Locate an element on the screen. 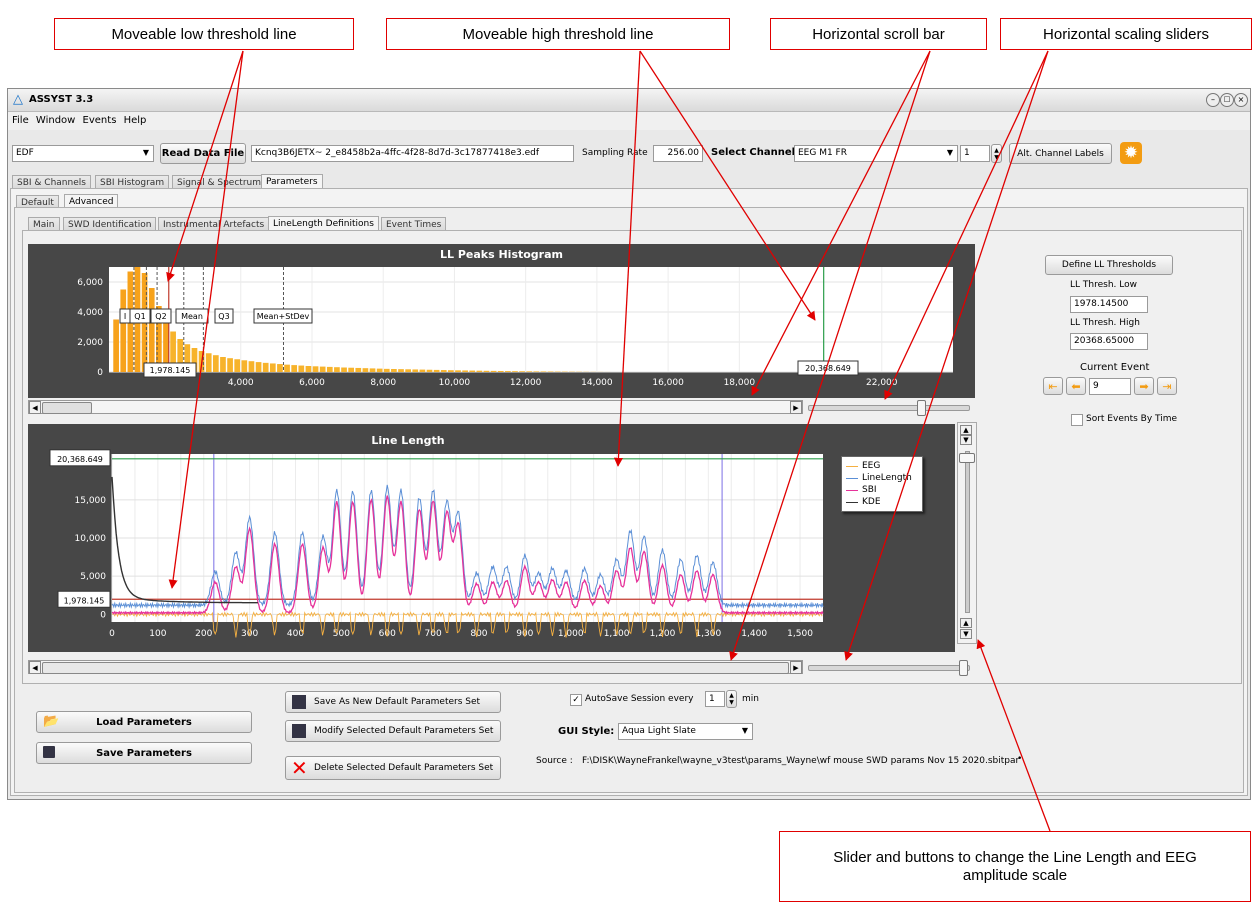 This screenshot has width=1257, height=902. menu-window: Window is located at coordinates (55, 120).